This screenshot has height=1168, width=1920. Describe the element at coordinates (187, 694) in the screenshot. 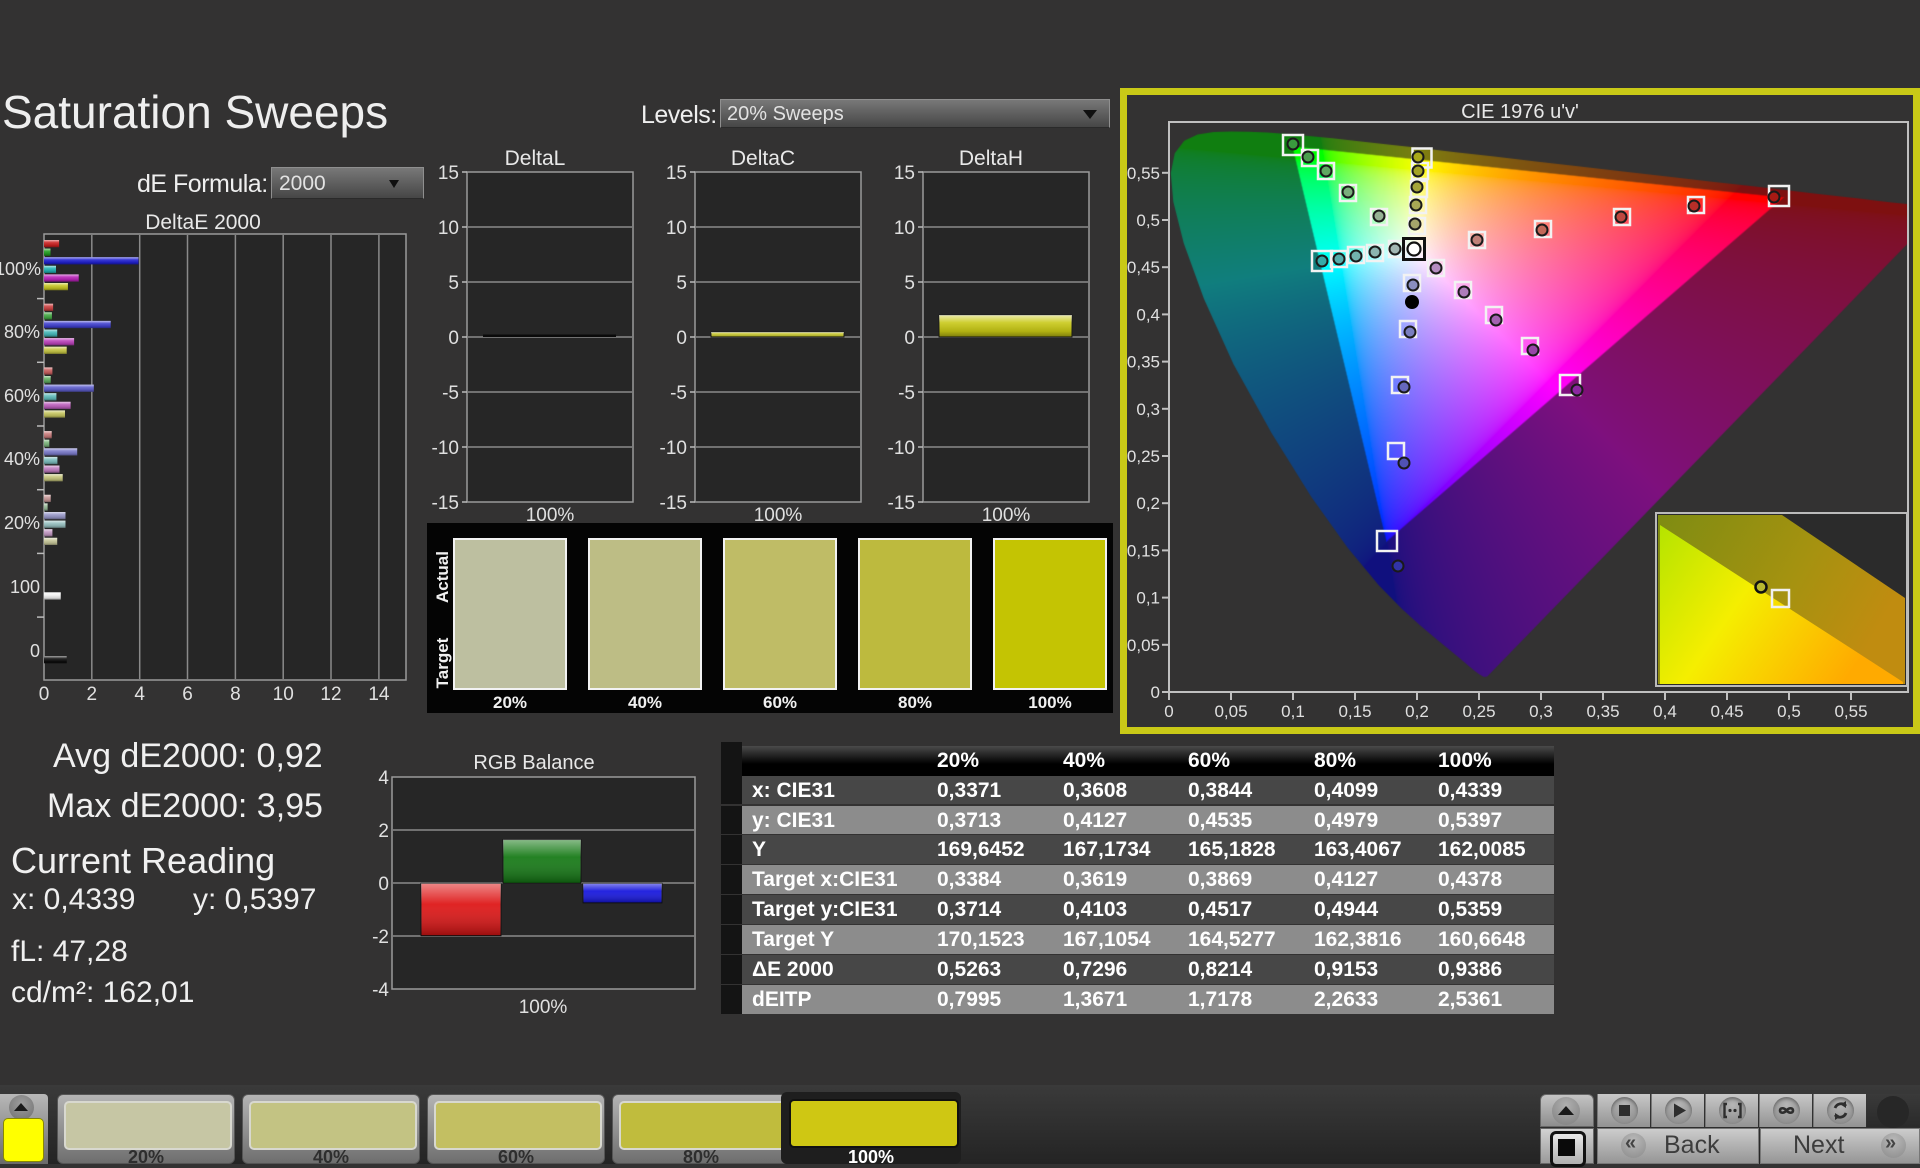

I see `svg-text: 6` at that location.